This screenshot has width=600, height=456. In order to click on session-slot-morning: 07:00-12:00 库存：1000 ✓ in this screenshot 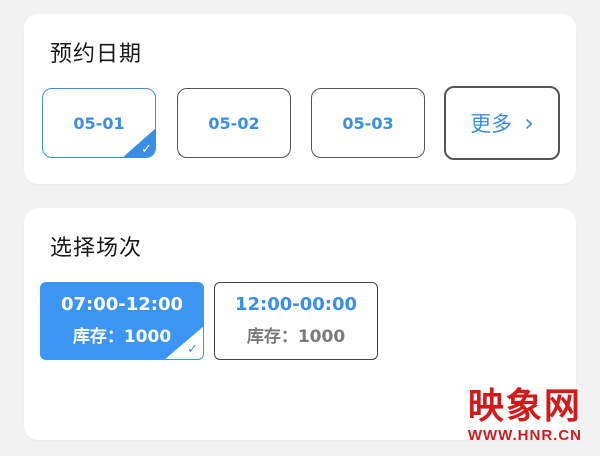, I will do `click(122, 321)`.